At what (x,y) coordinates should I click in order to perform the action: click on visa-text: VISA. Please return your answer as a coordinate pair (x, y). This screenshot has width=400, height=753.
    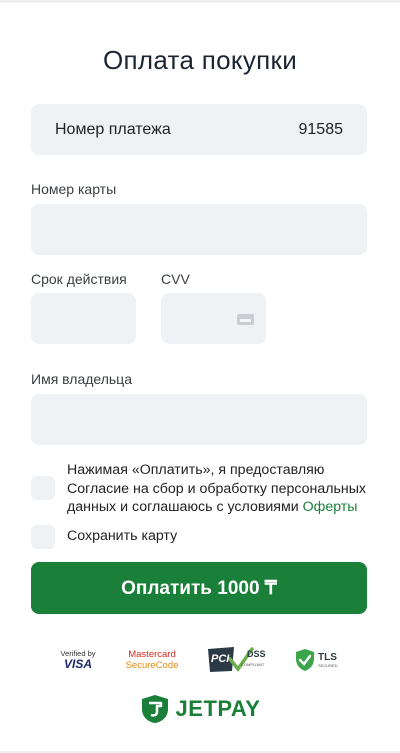
    Looking at the image, I should click on (77, 664).